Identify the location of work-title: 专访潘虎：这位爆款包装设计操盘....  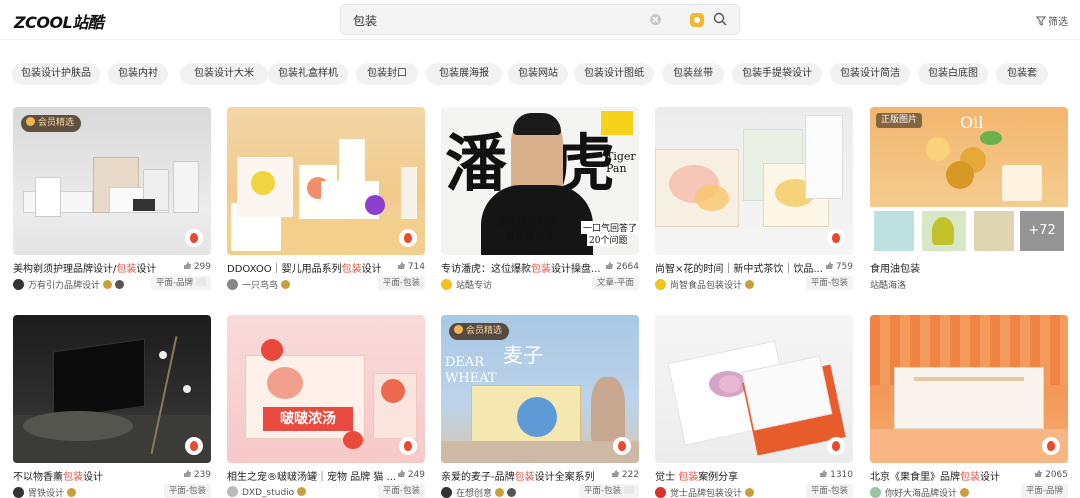
(525, 267).